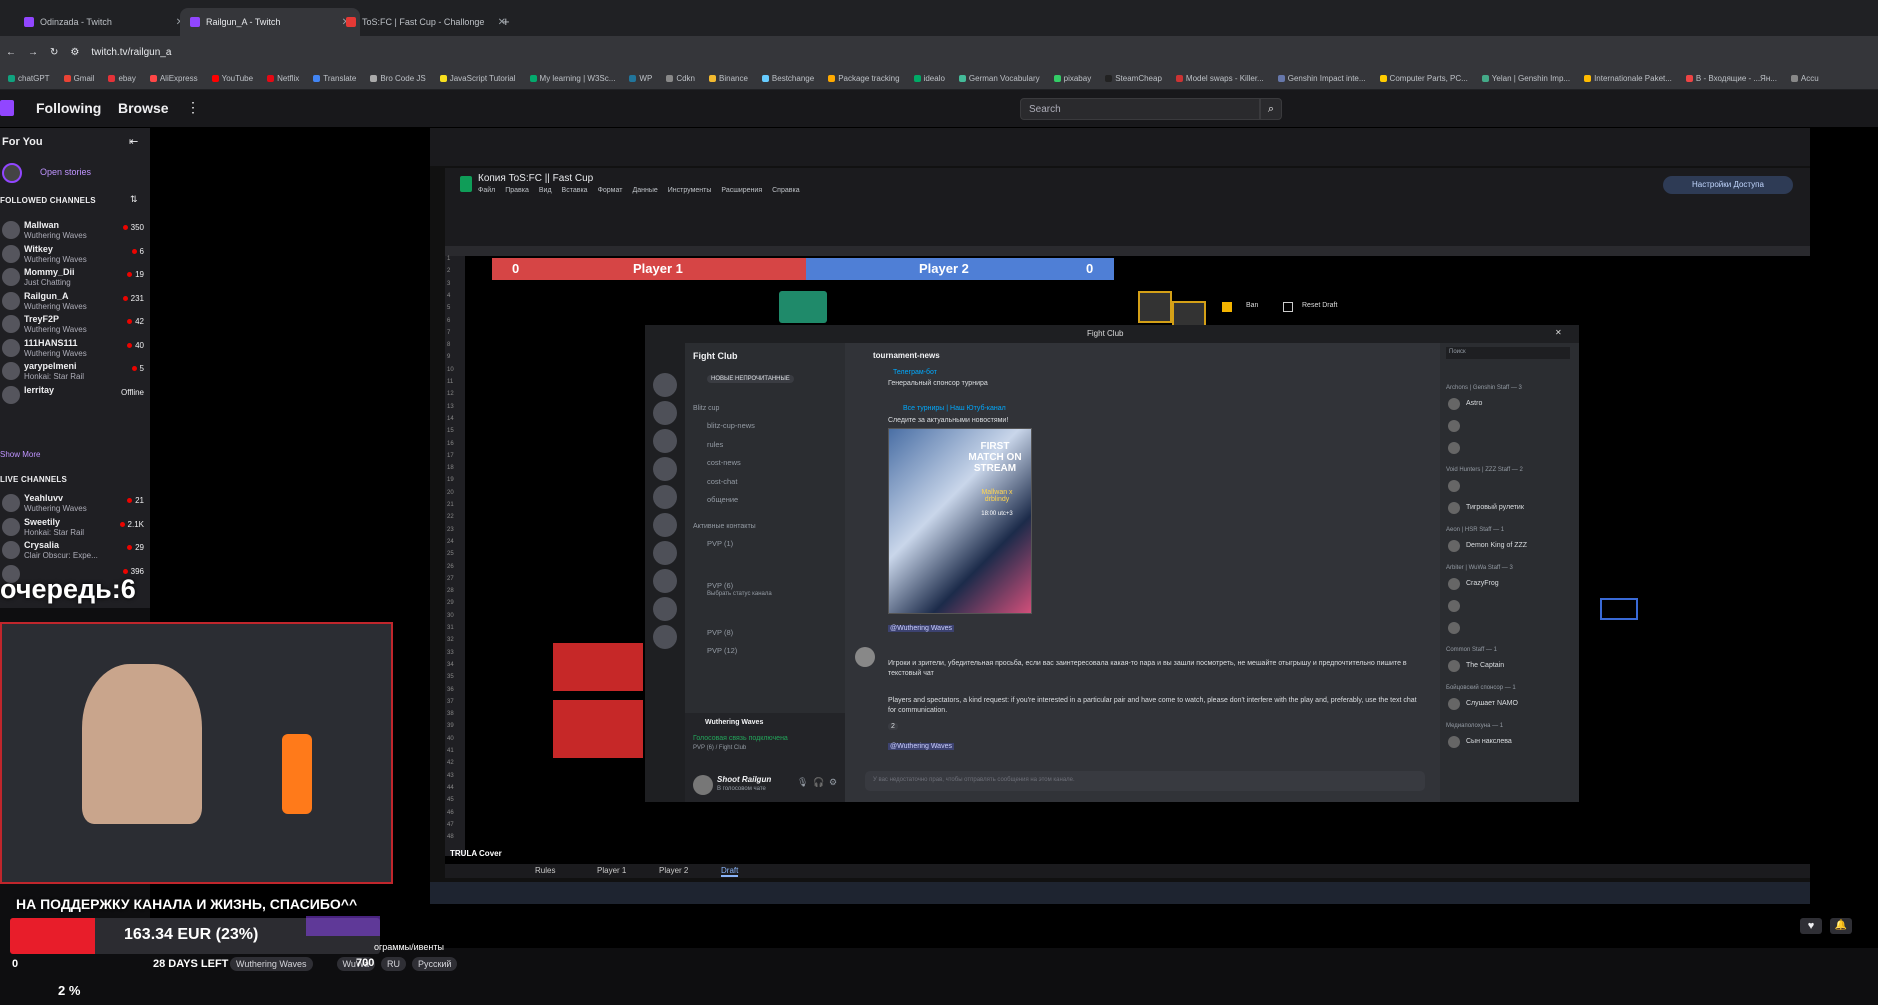  Describe the element at coordinates (893, 726) in the screenshot. I see `reaction: 2` at that location.